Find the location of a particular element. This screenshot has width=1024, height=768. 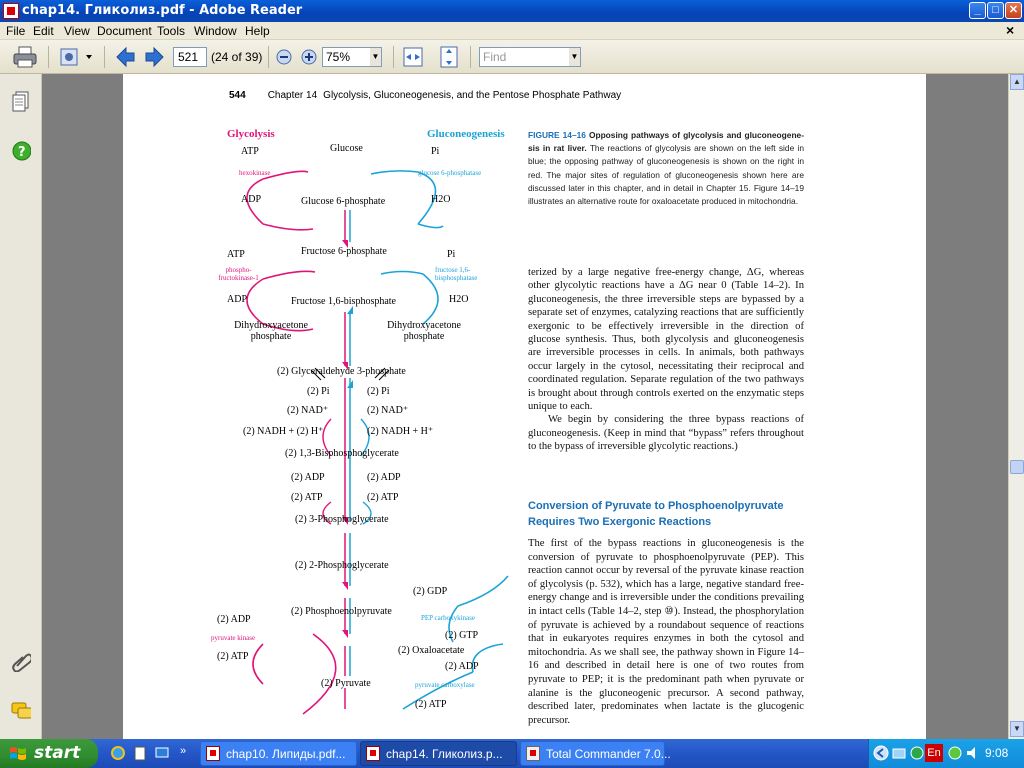

windows-flag-icon is located at coordinates (18, 753).